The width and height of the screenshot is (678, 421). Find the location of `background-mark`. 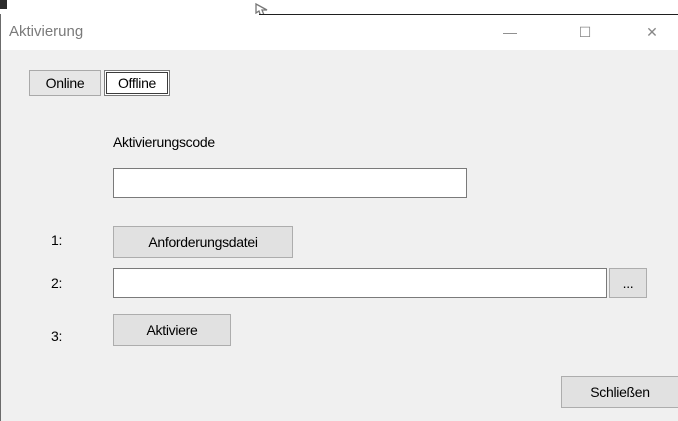

background-mark is located at coordinates (3, 4).